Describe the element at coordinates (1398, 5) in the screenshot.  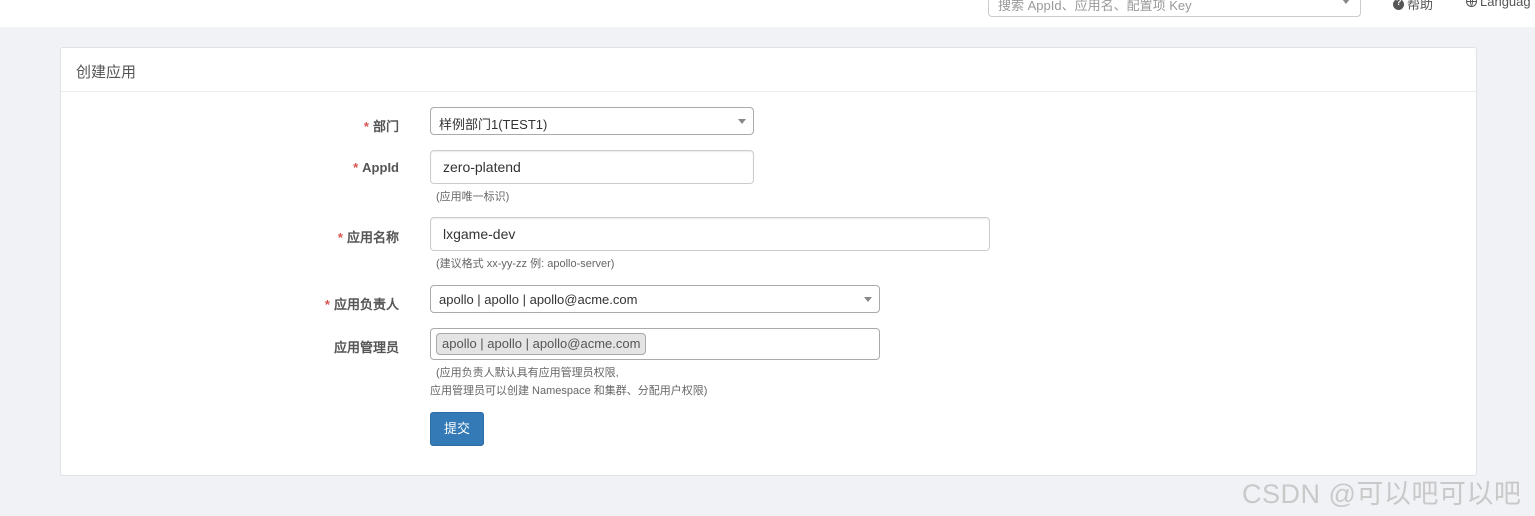
I see `question-circle-icon` at that location.